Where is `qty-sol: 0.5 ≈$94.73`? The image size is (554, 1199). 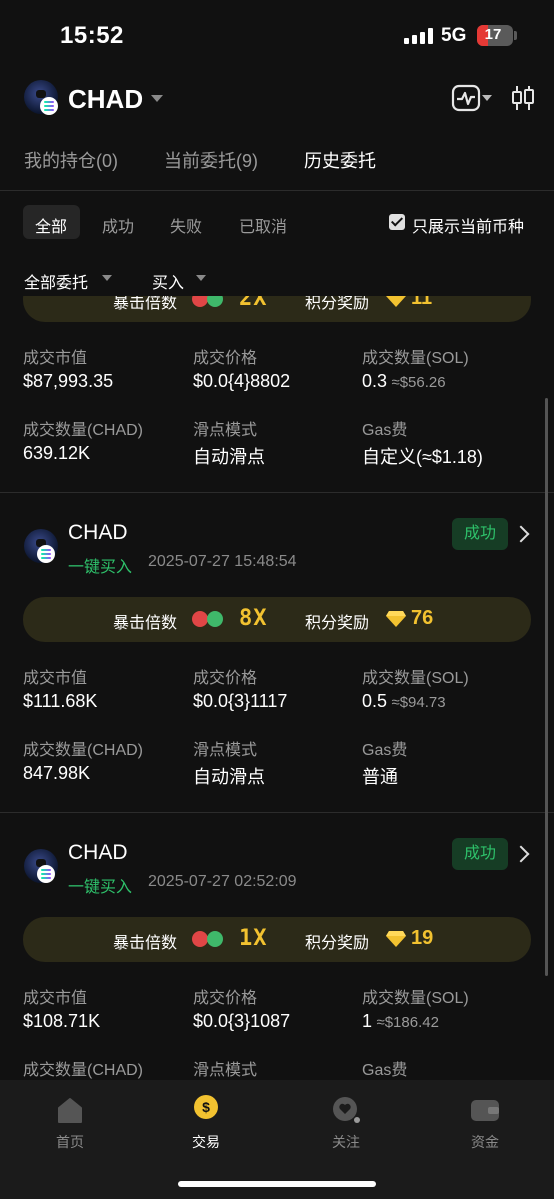 qty-sol: 0.5 ≈$94.73 is located at coordinates (404, 701).